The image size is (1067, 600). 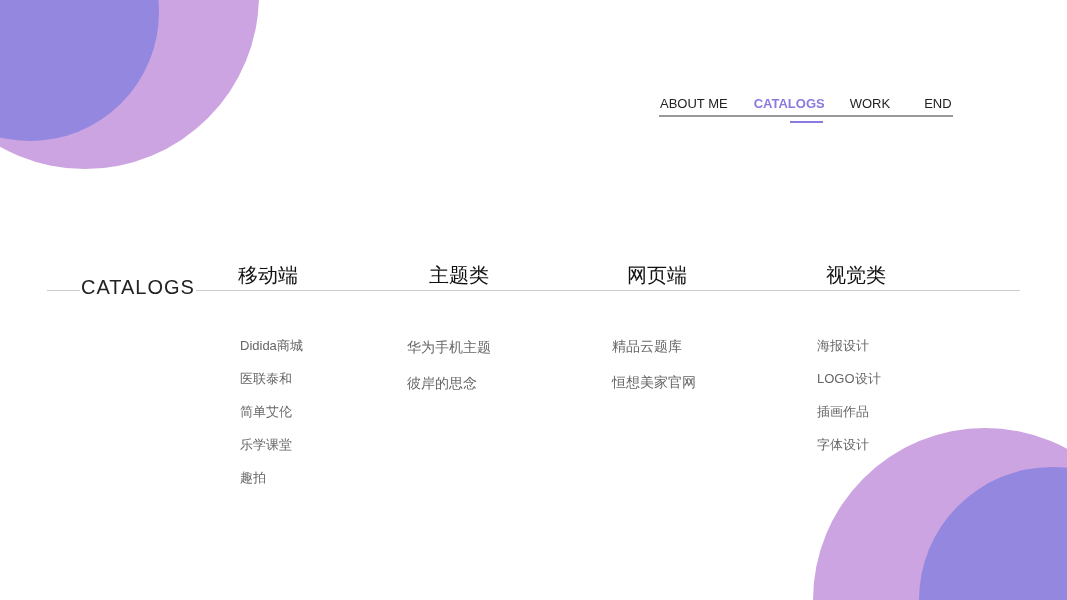 I want to click on catalog-link: 医联泰和, so click(x=266, y=379).